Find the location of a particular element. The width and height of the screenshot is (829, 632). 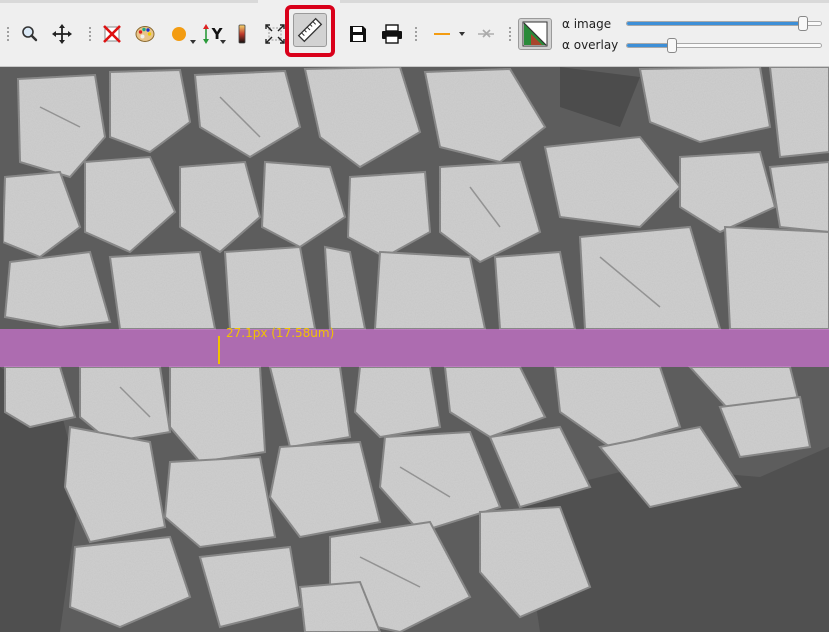

measurement-line is located at coordinates (219, 350).